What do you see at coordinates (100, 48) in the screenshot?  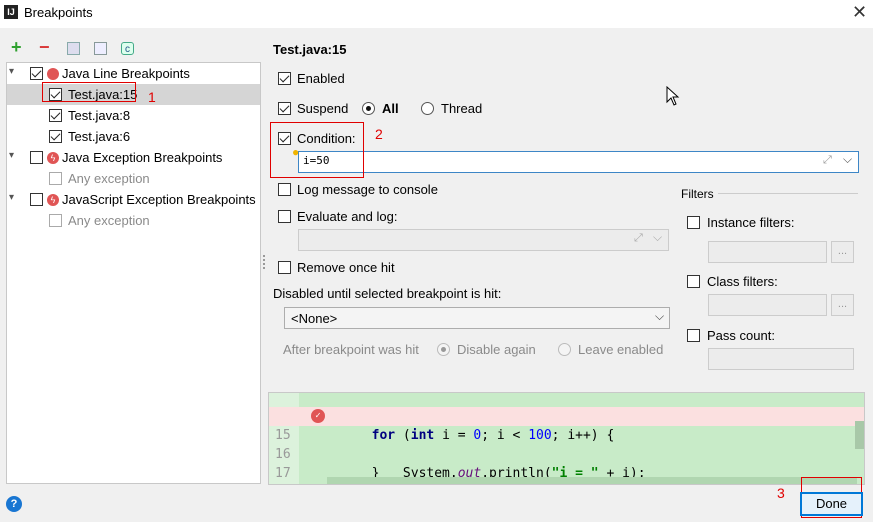 I see `file-icon` at bounding box center [100, 48].